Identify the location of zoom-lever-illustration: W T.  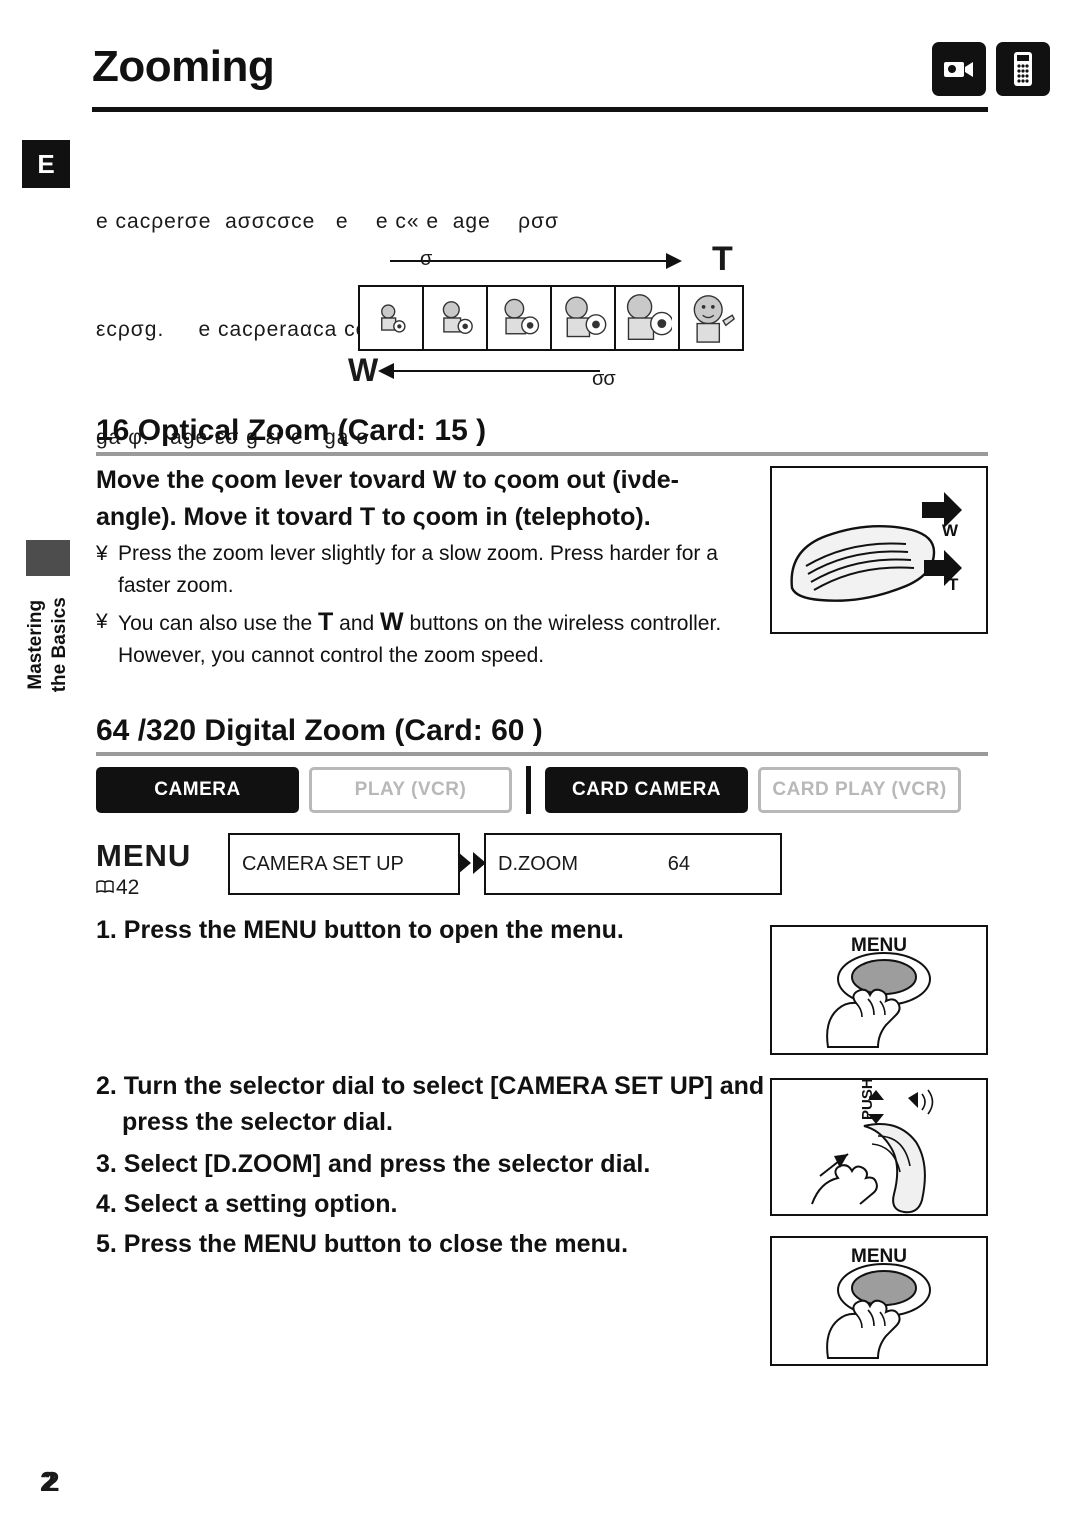
(879, 550).